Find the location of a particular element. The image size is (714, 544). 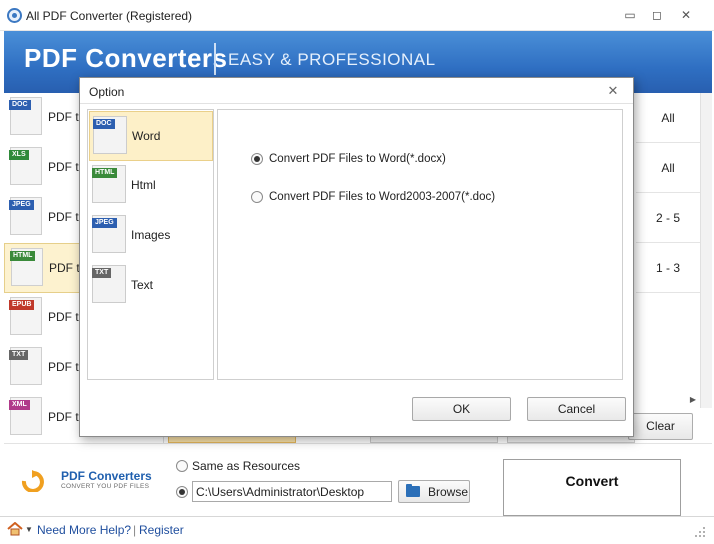

xls-file-icon: XLS is located at coordinates (25, 166).